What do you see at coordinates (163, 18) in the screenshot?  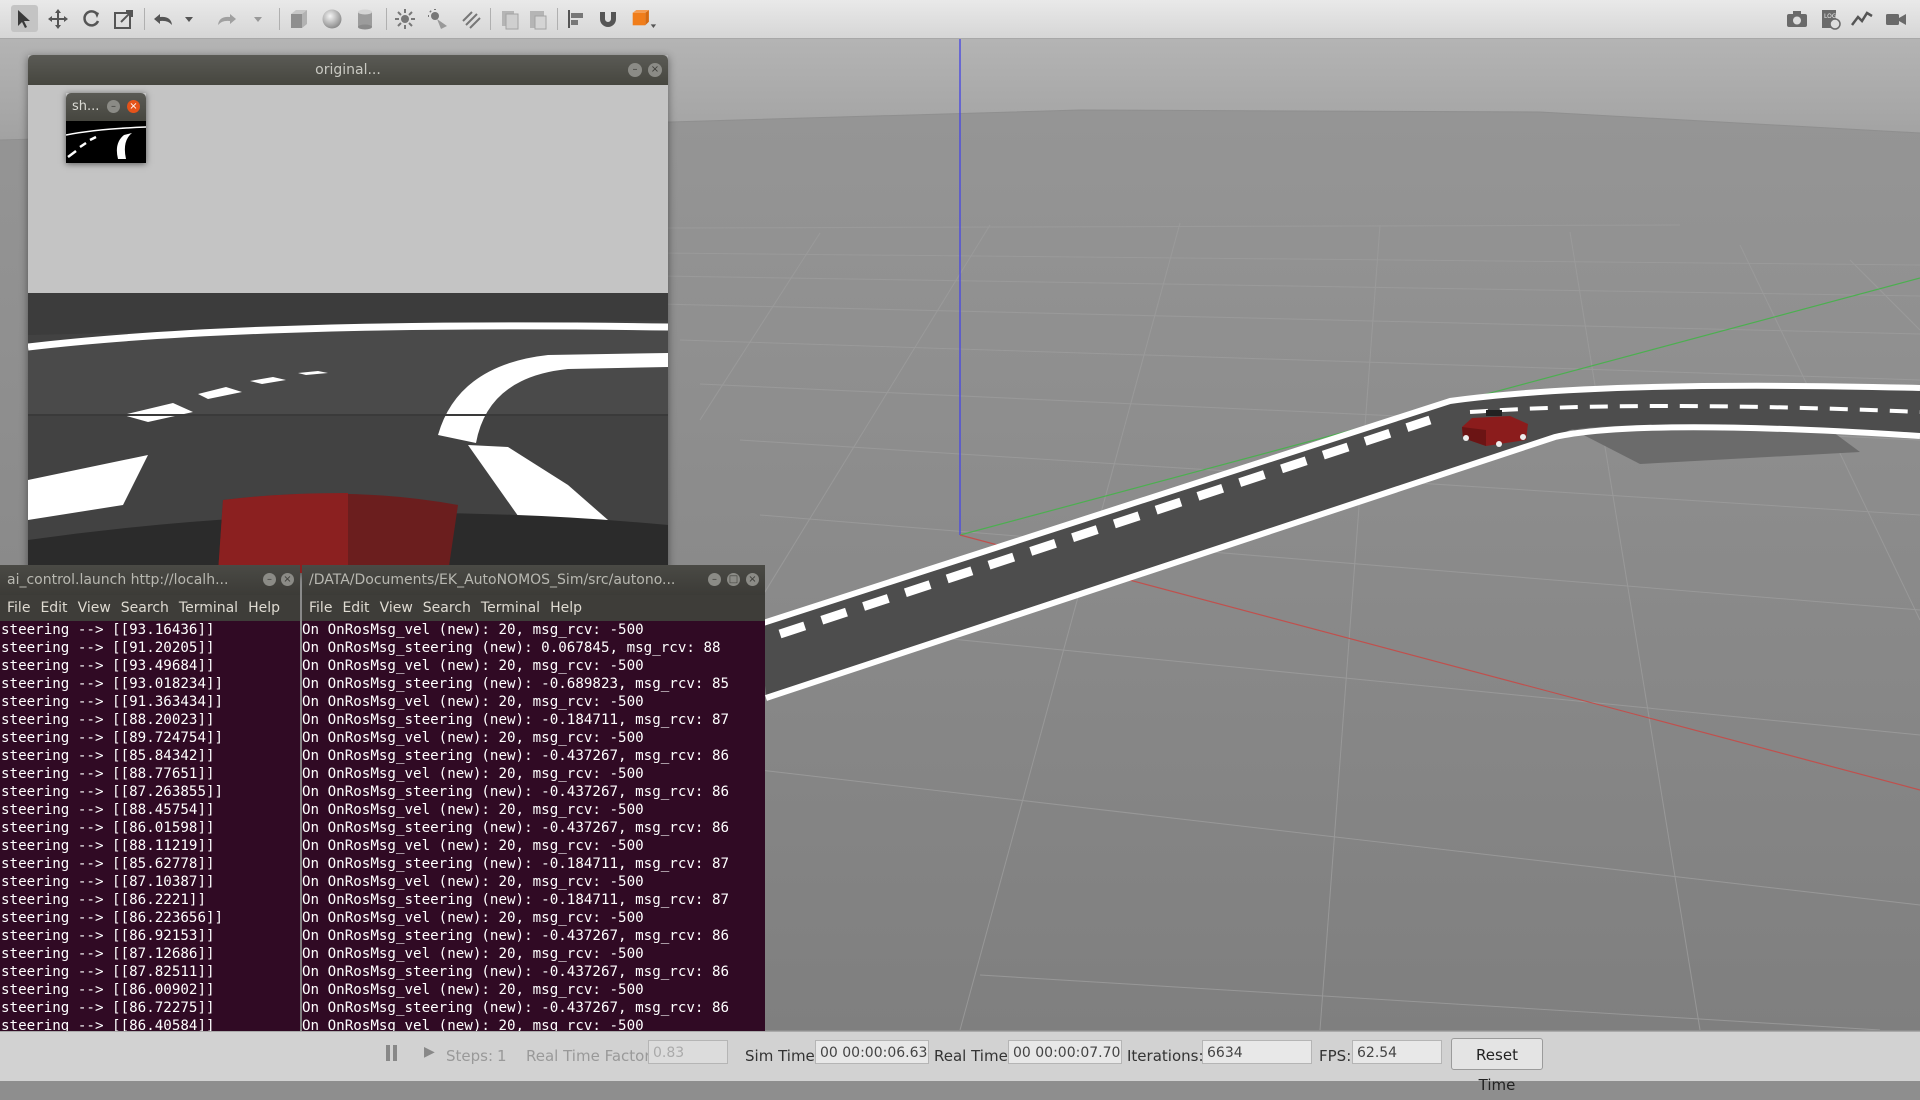 I see `undo-icon` at bounding box center [163, 18].